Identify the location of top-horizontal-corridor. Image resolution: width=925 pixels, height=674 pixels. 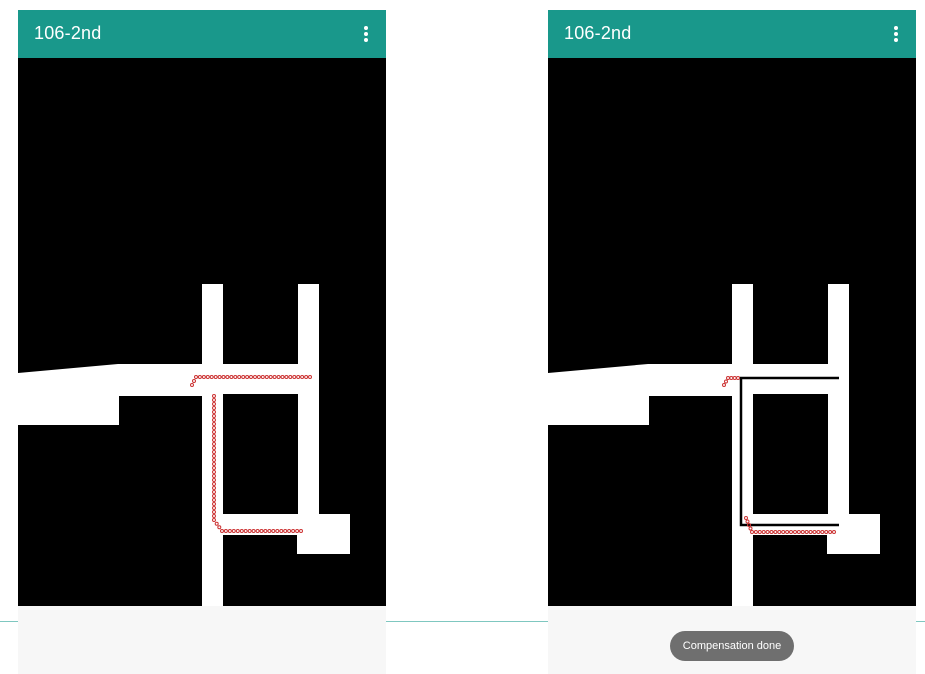
(260, 379).